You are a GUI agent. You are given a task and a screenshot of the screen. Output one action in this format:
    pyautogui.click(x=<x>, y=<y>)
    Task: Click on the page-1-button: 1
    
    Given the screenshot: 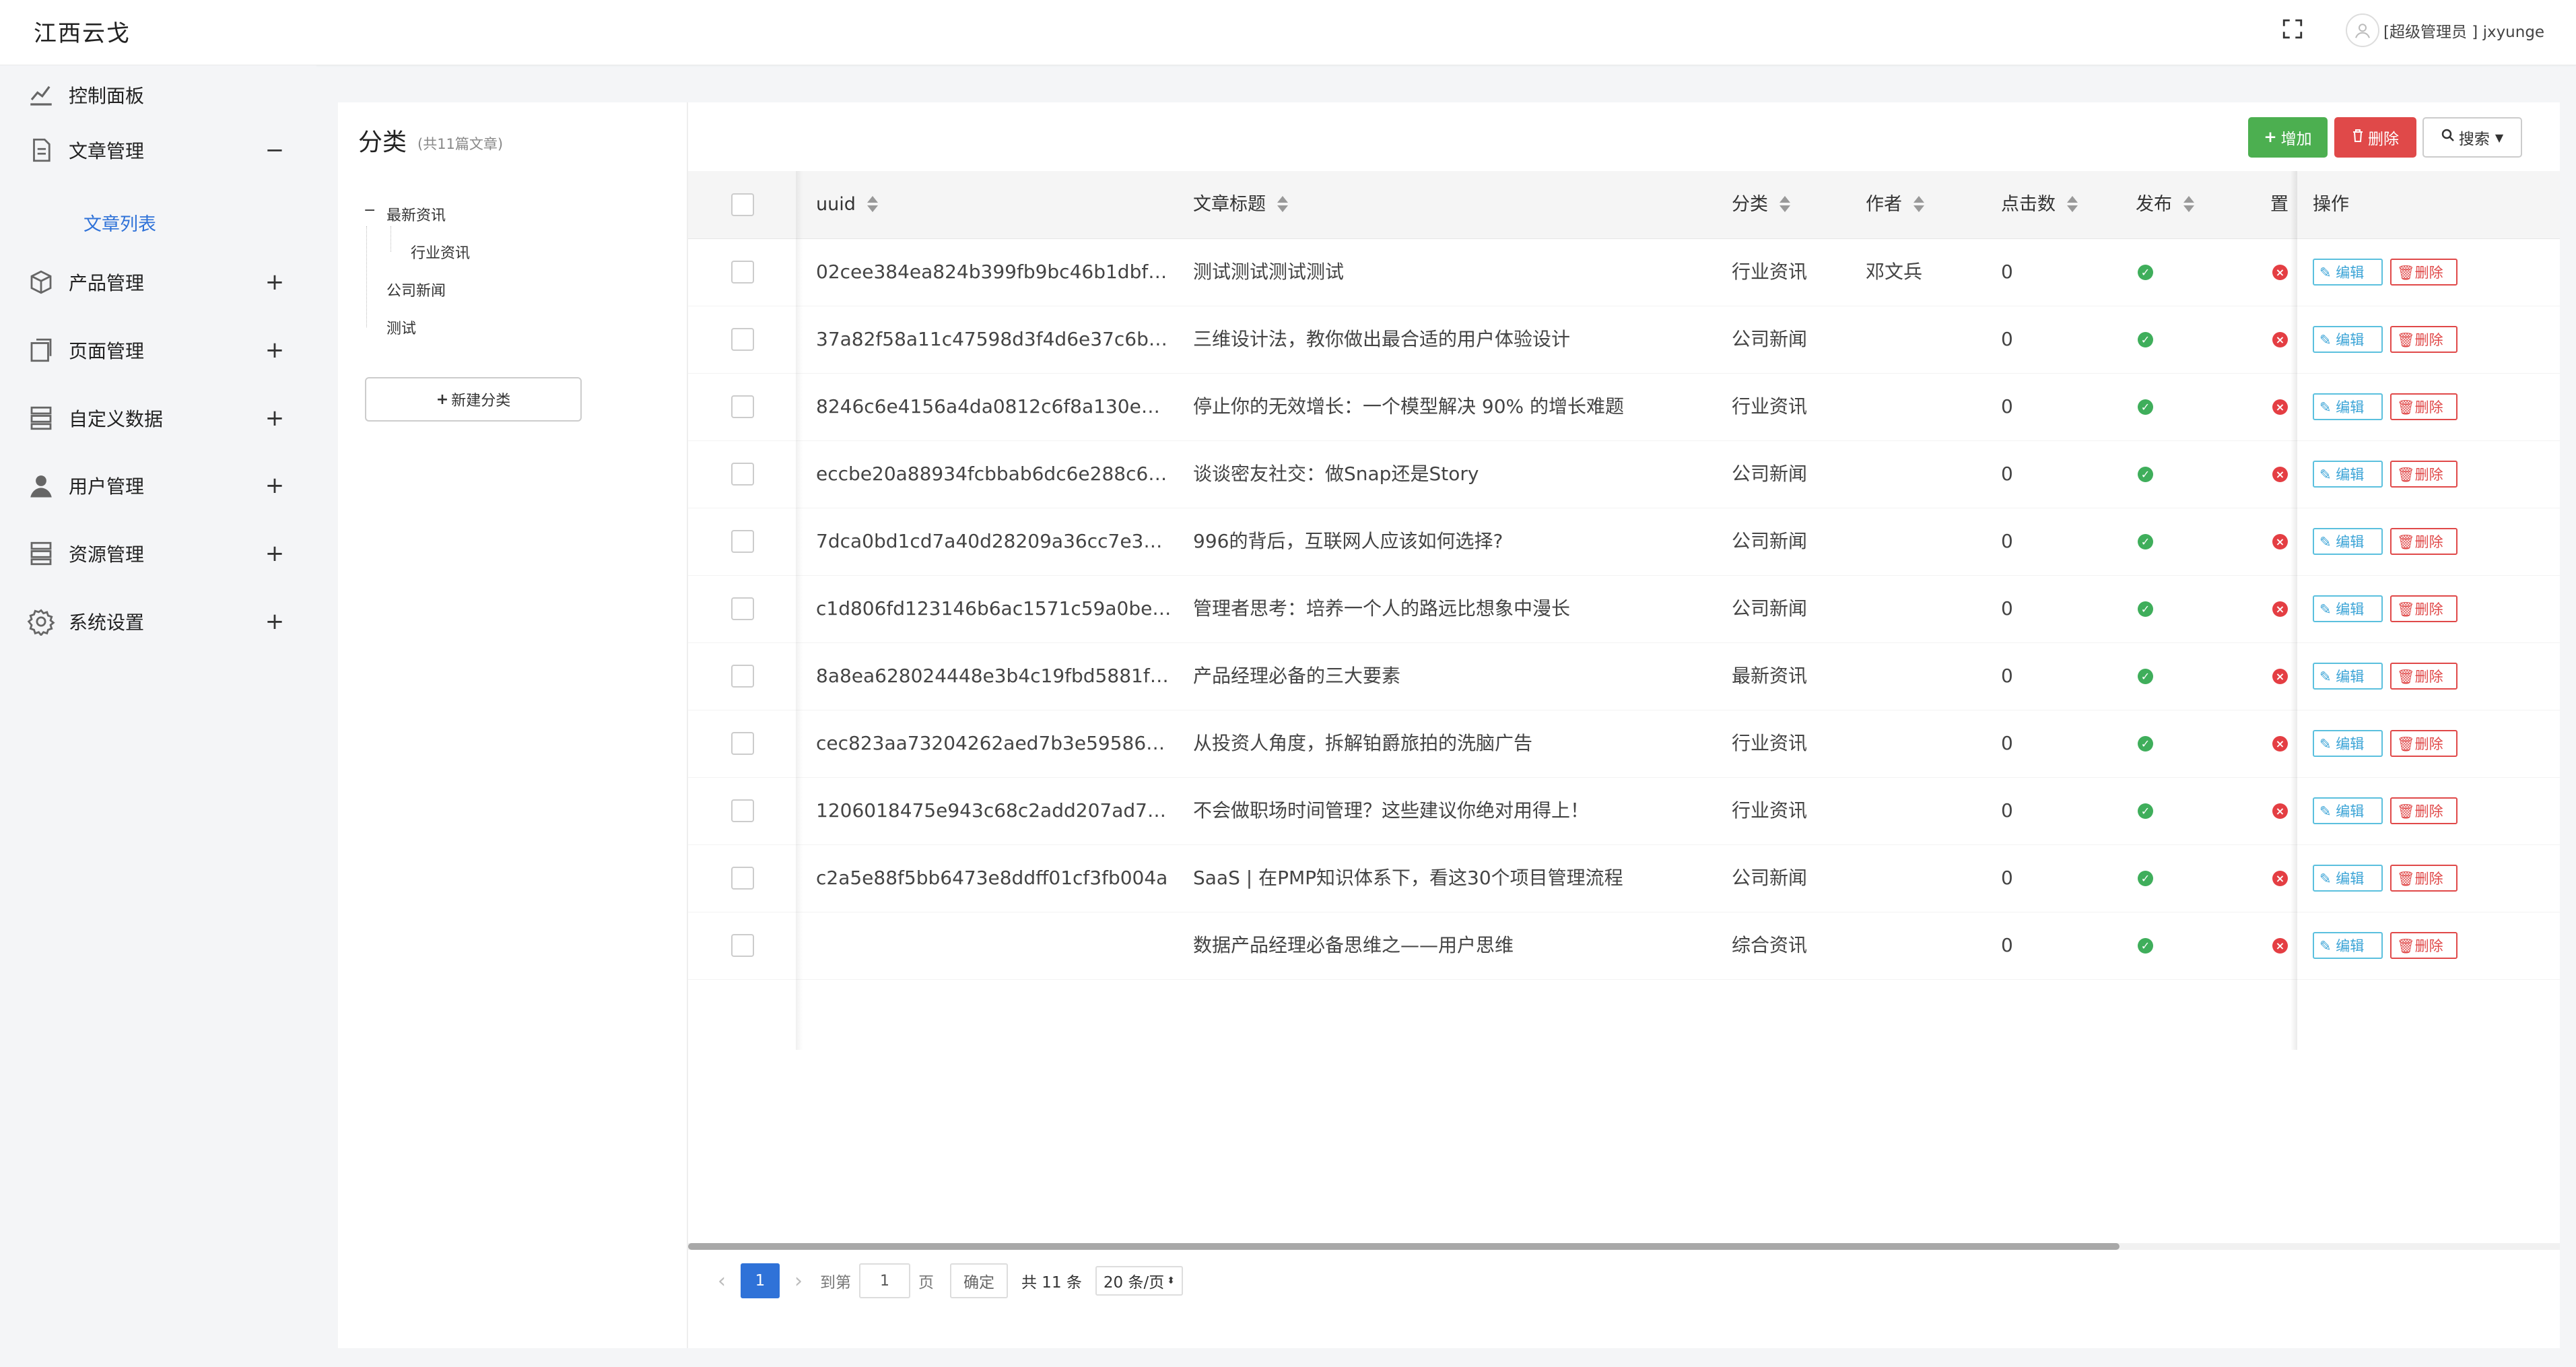 What is the action you would take?
    pyautogui.click(x=760, y=1280)
    